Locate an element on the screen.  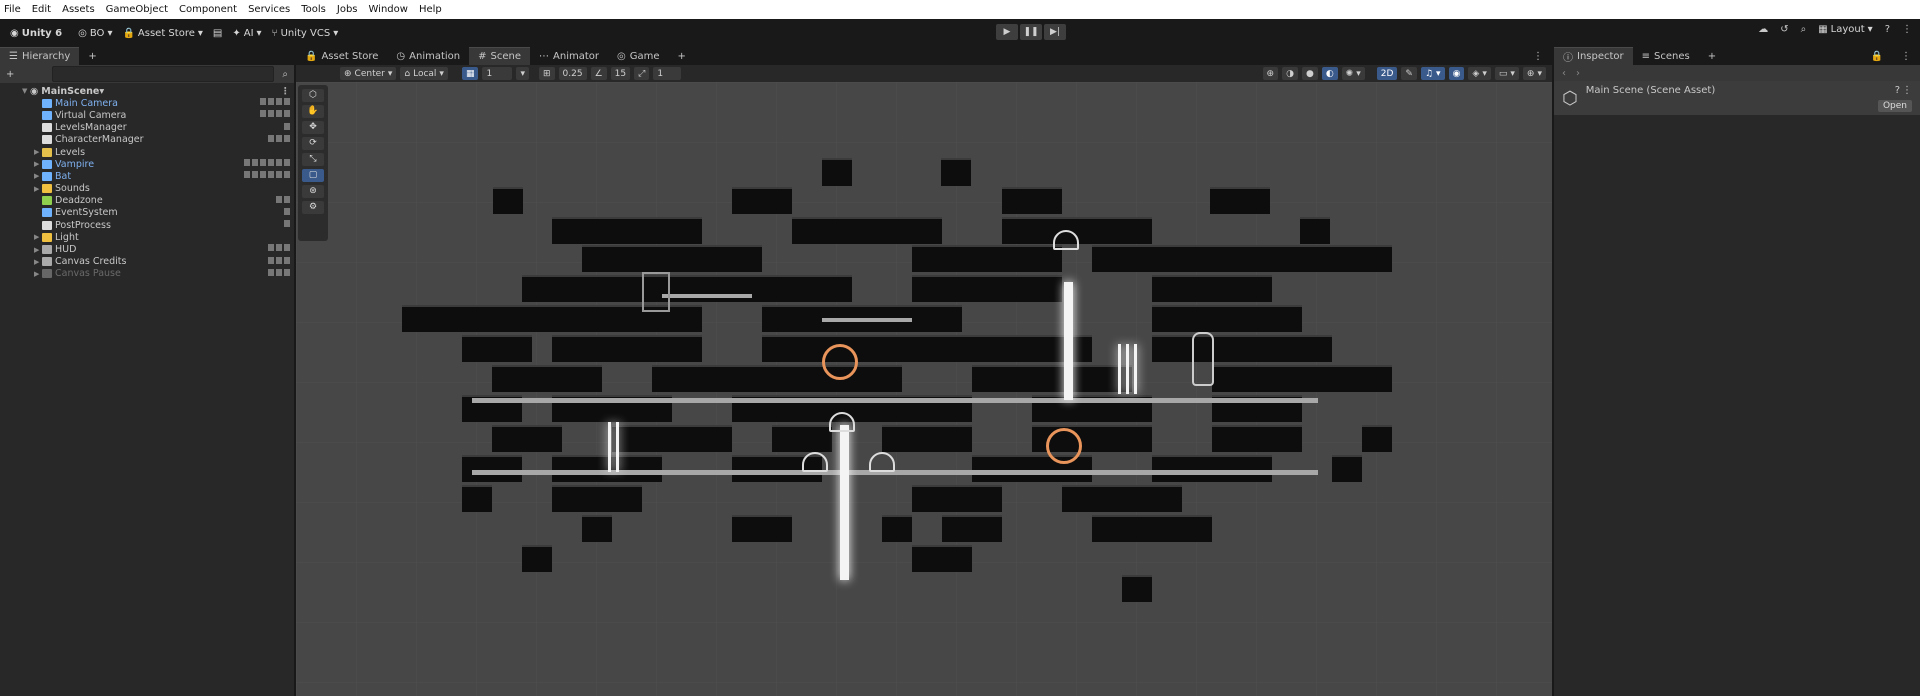
space-dropdown: ⌂ Local ▾ is located at coordinates (424, 73).